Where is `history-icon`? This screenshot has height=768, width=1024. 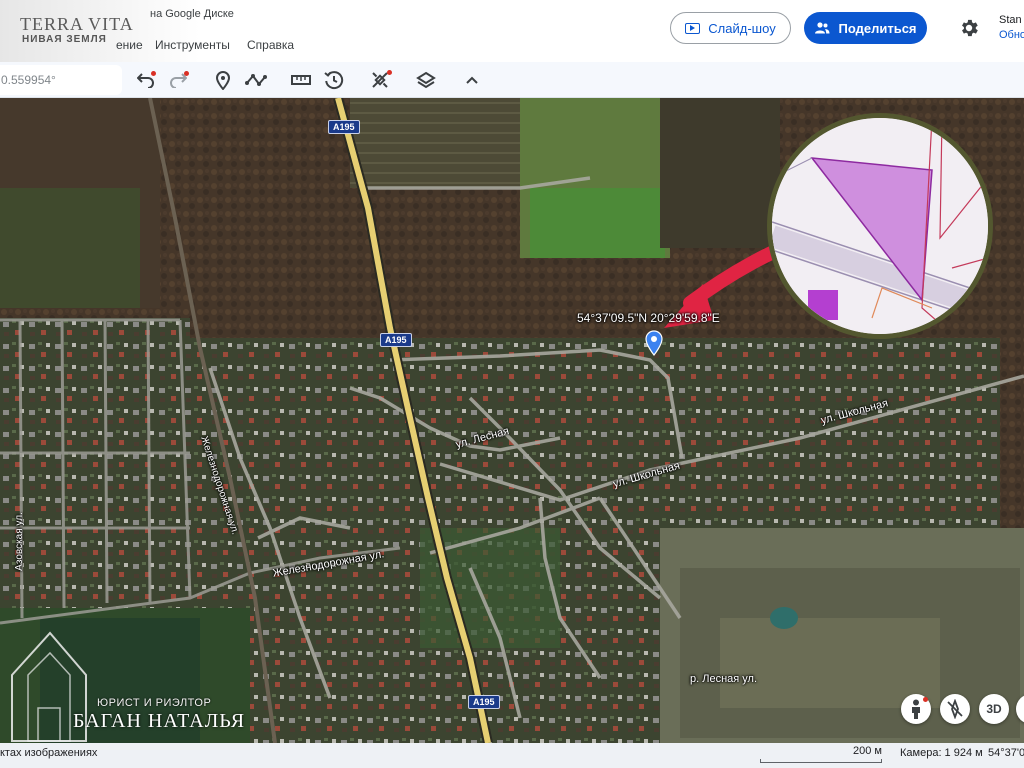
history-icon is located at coordinates (334, 80).